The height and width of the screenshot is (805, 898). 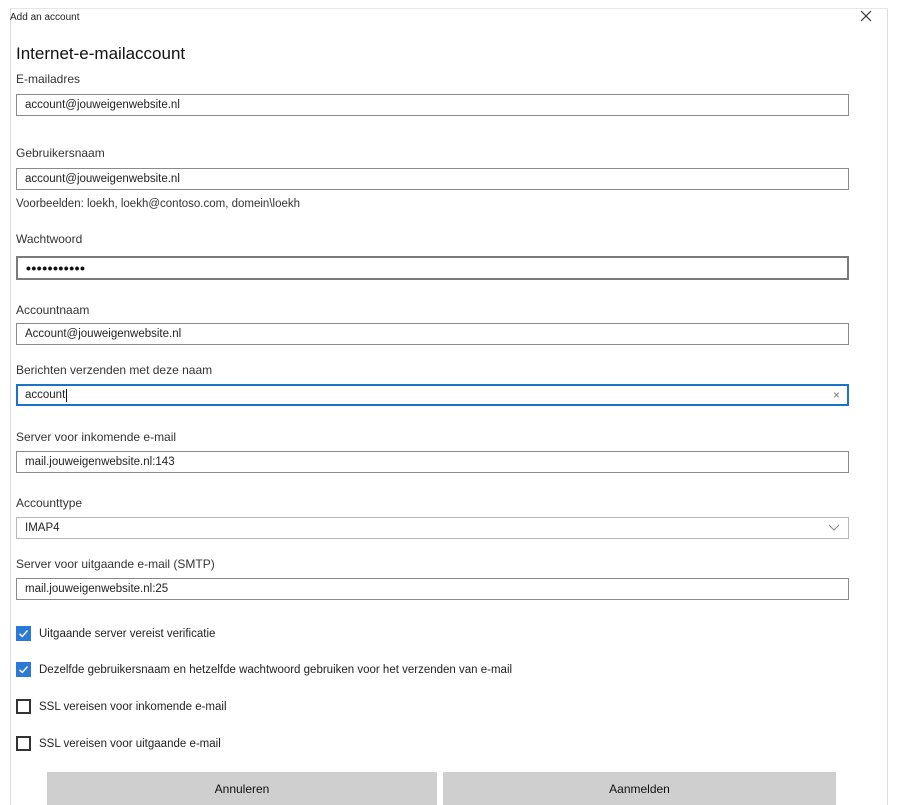 What do you see at coordinates (60, 153) in the screenshot?
I see `username-label: Gebruikersnaam` at bounding box center [60, 153].